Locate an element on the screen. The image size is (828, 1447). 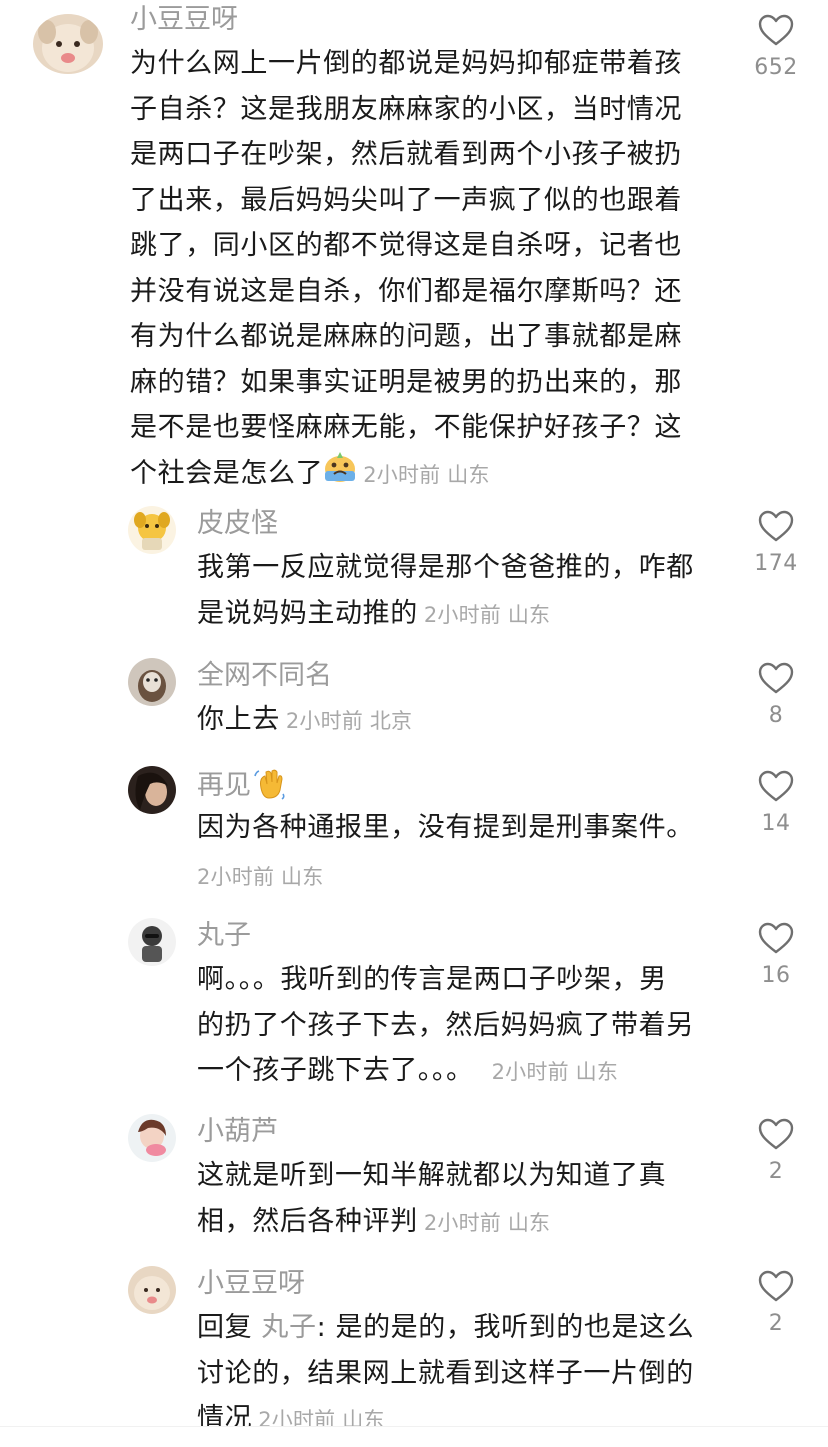
crying-face-emoji-icon is located at coordinates (340, 474).